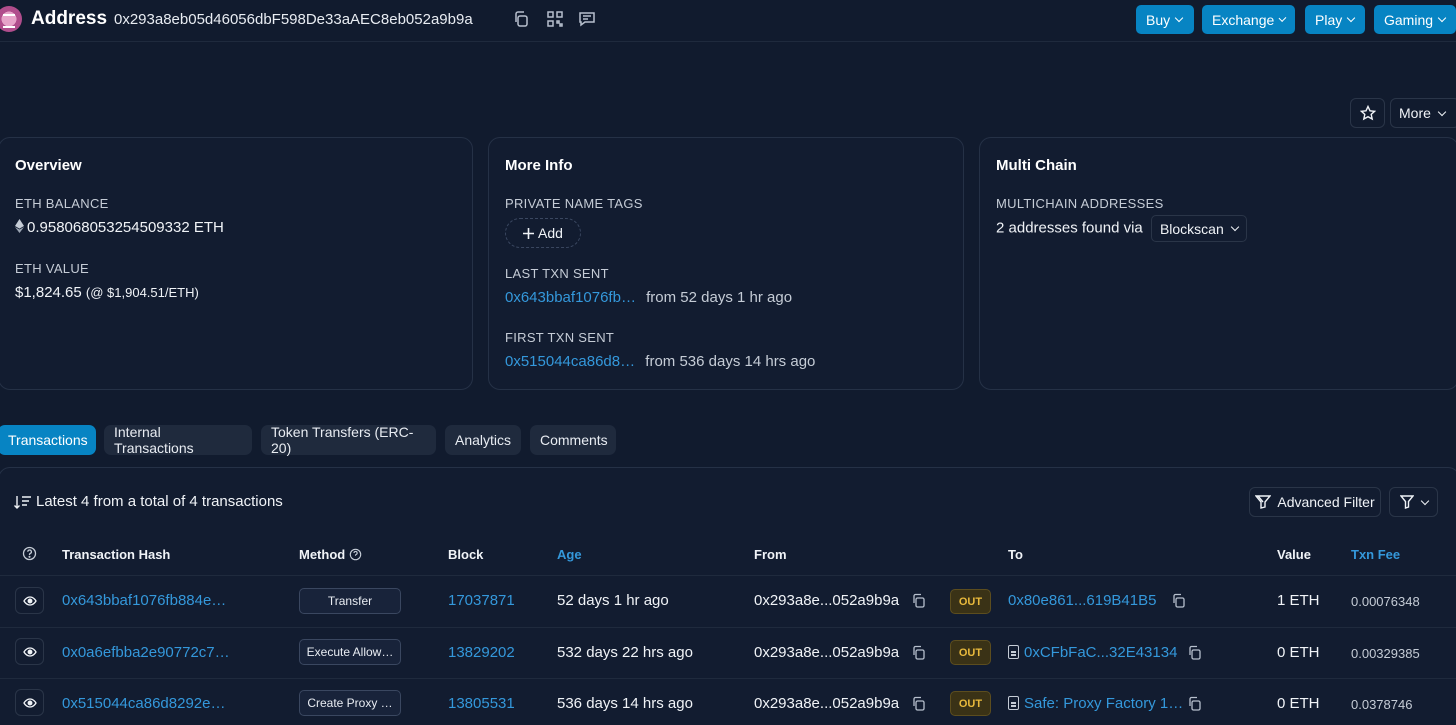 The image size is (1456, 725). I want to click on eth-value-label: ETH VALUE, so click(52, 268).